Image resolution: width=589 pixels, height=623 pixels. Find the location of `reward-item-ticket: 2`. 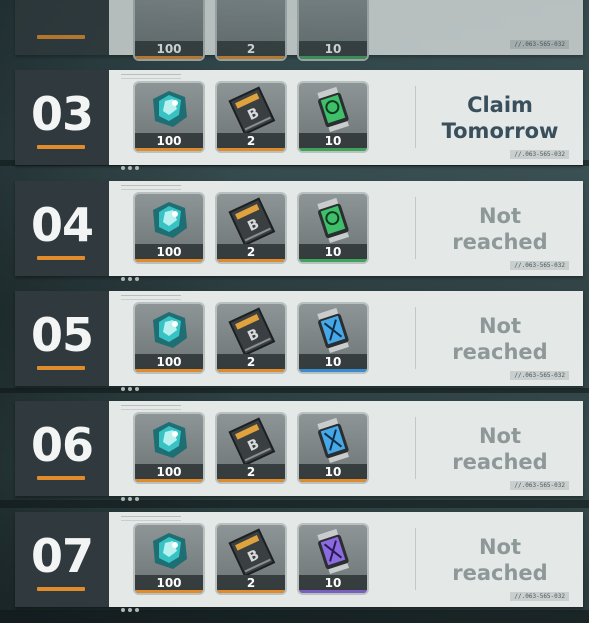

reward-item-ticket: 2 is located at coordinates (251, 29).